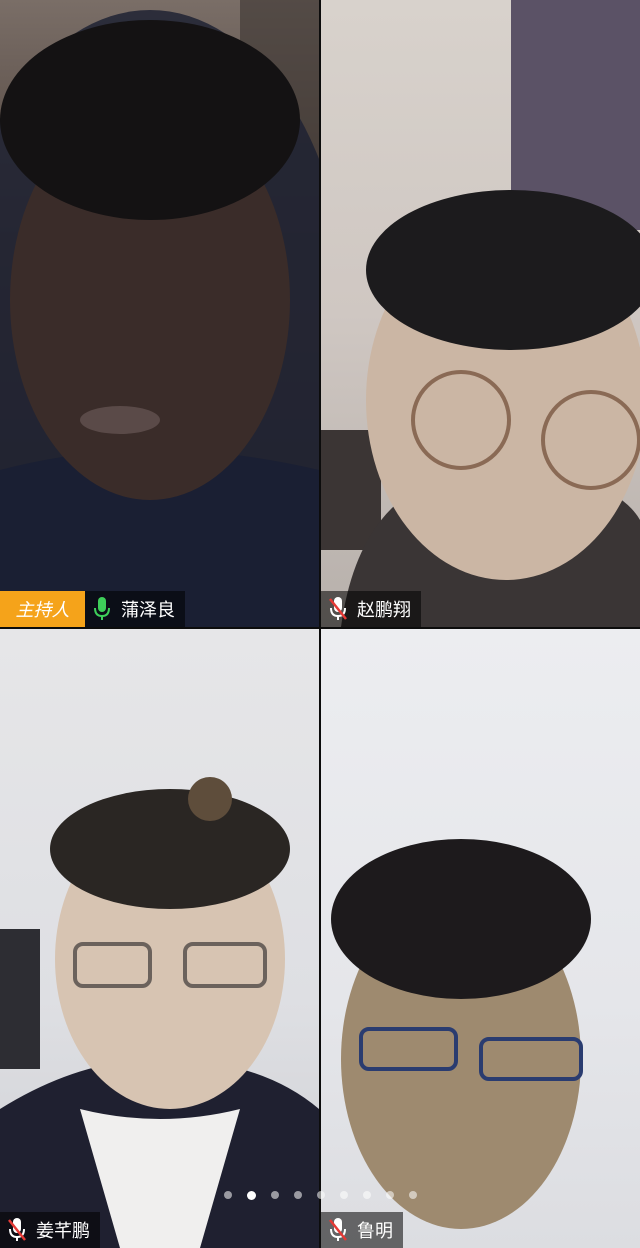 This screenshot has height=1248, width=640. I want to click on participant-label: 主持人 蒲泽良, so click(92, 609).